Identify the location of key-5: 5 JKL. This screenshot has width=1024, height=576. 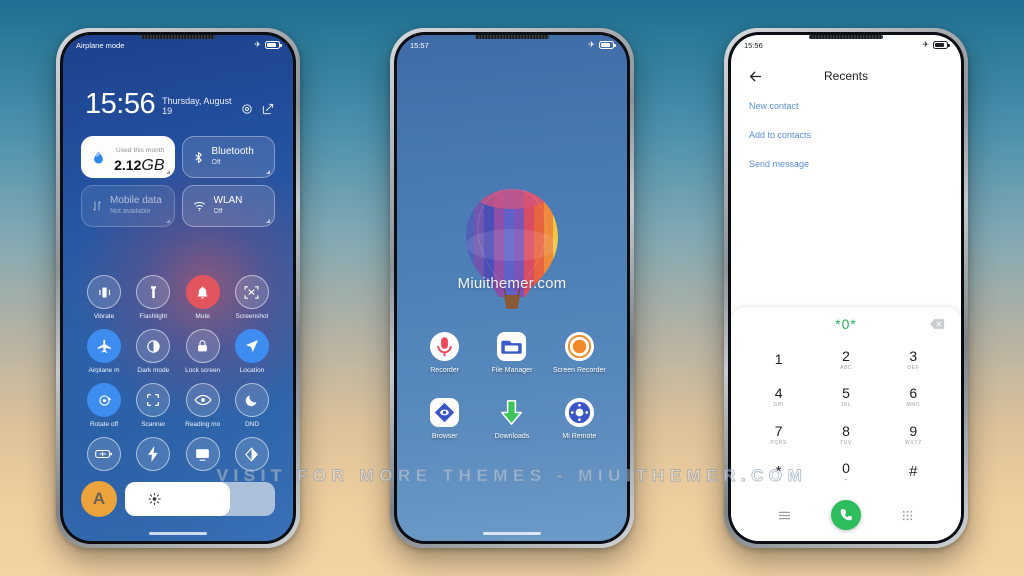
(845, 398).